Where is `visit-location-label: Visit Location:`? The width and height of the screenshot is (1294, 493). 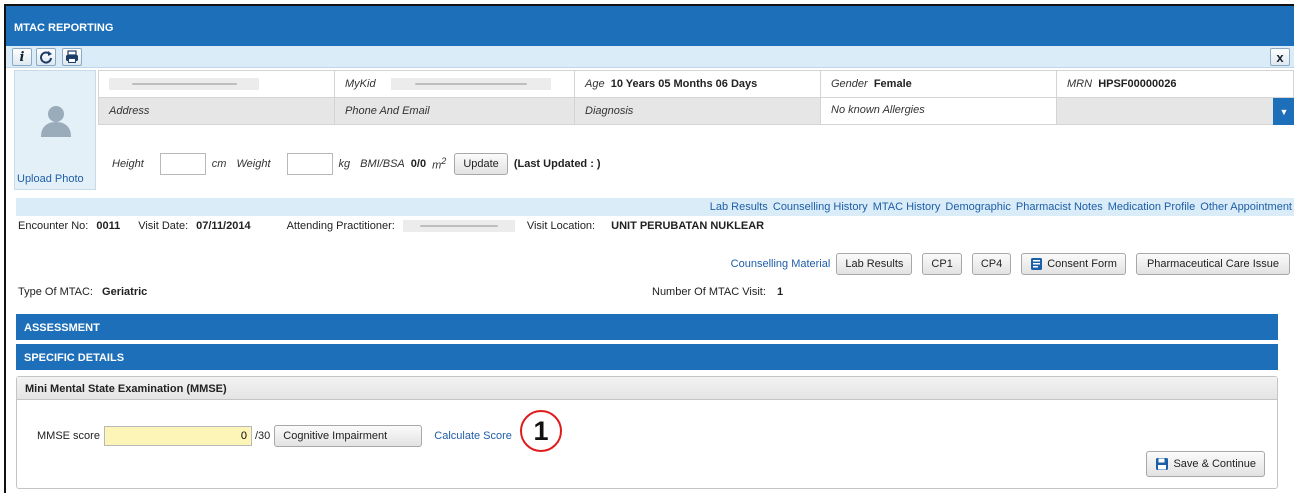 visit-location-label: Visit Location: is located at coordinates (561, 226).